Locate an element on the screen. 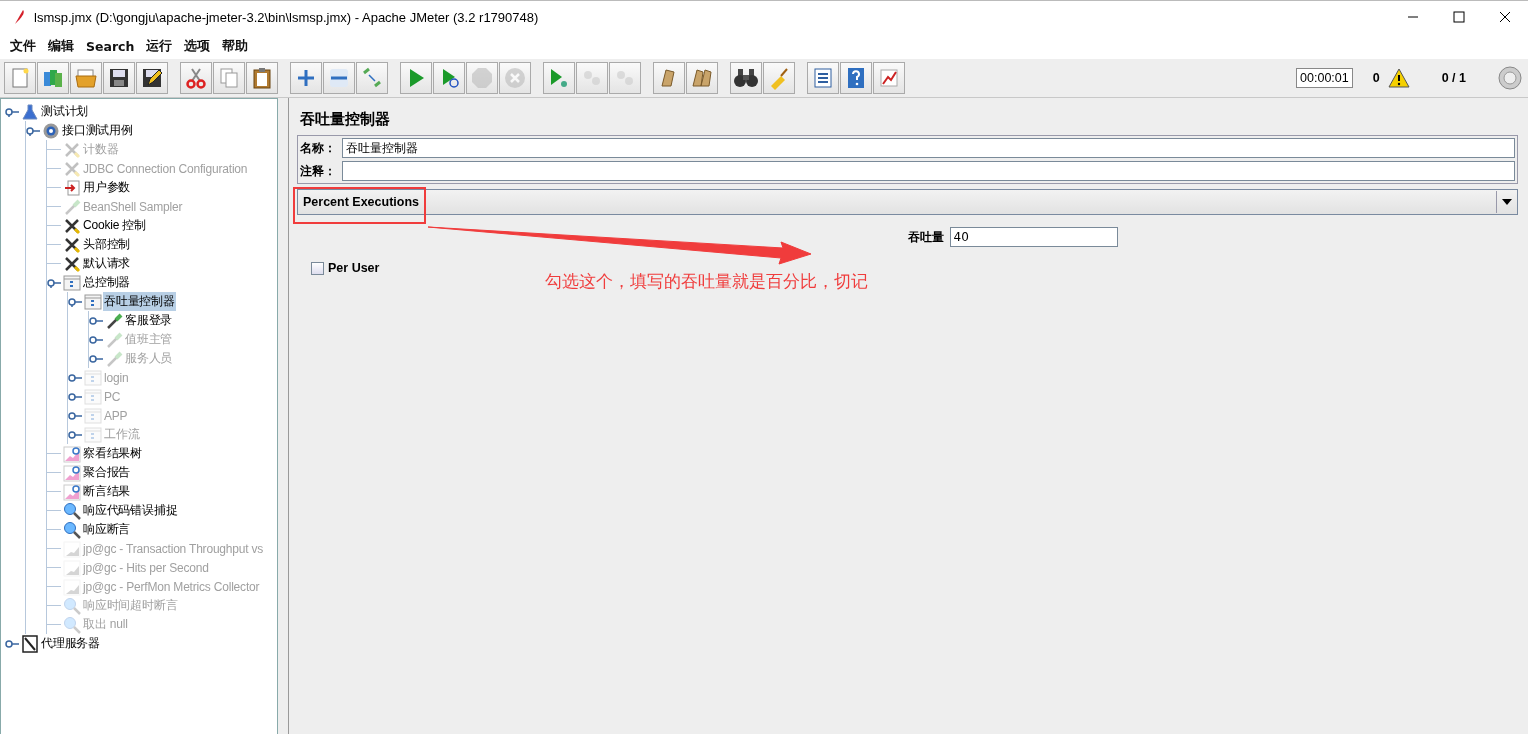 This screenshot has height=734, width=1528. paste-icon is located at coordinates (262, 78).